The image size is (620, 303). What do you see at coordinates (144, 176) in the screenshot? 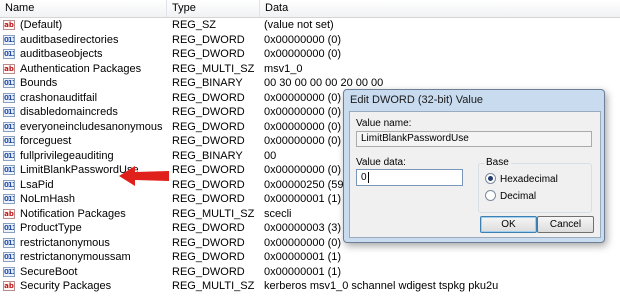
I see `red-arrow-icon` at bounding box center [144, 176].